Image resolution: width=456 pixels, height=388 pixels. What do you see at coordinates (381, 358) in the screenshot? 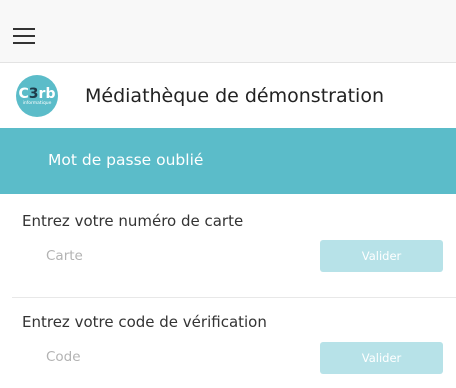
I see `validate-code-button: Valider` at bounding box center [381, 358].